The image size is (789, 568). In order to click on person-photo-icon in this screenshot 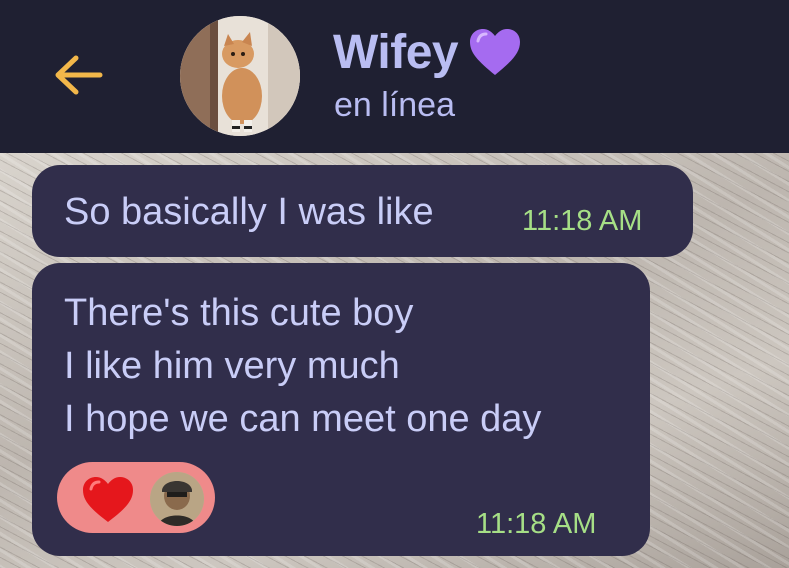, I will do `click(177, 499)`.